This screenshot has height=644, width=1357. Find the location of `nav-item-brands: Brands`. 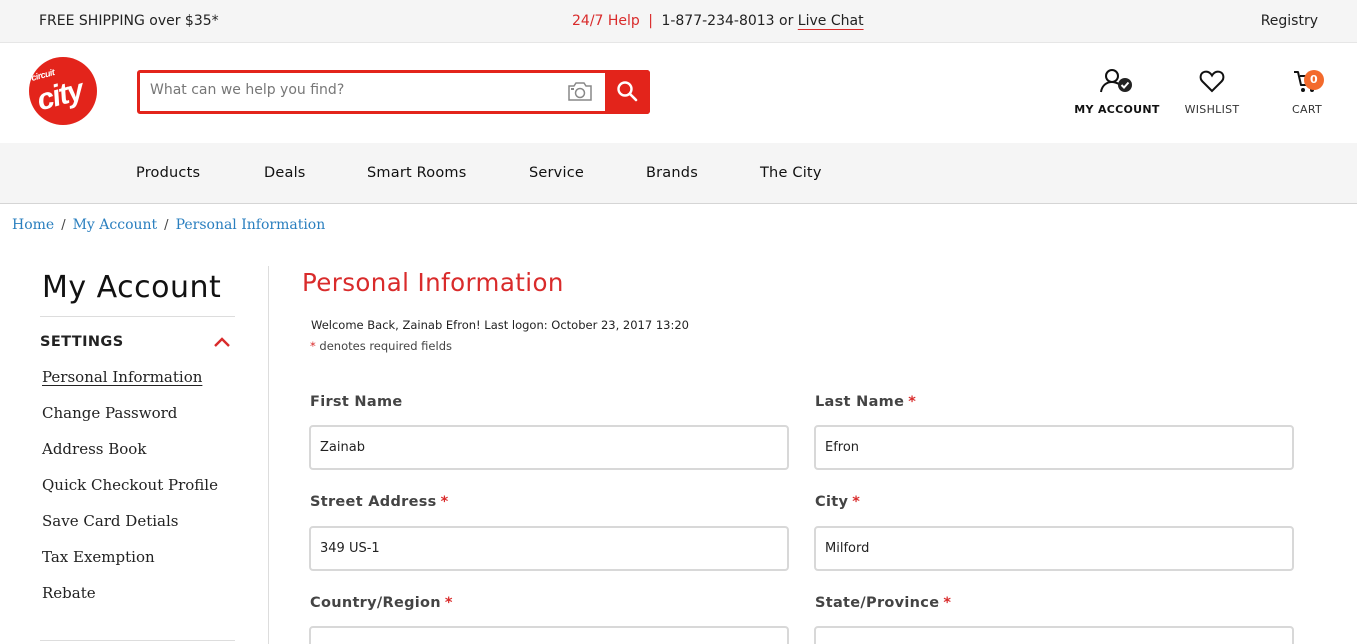

nav-item-brands: Brands is located at coordinates (672, 173).